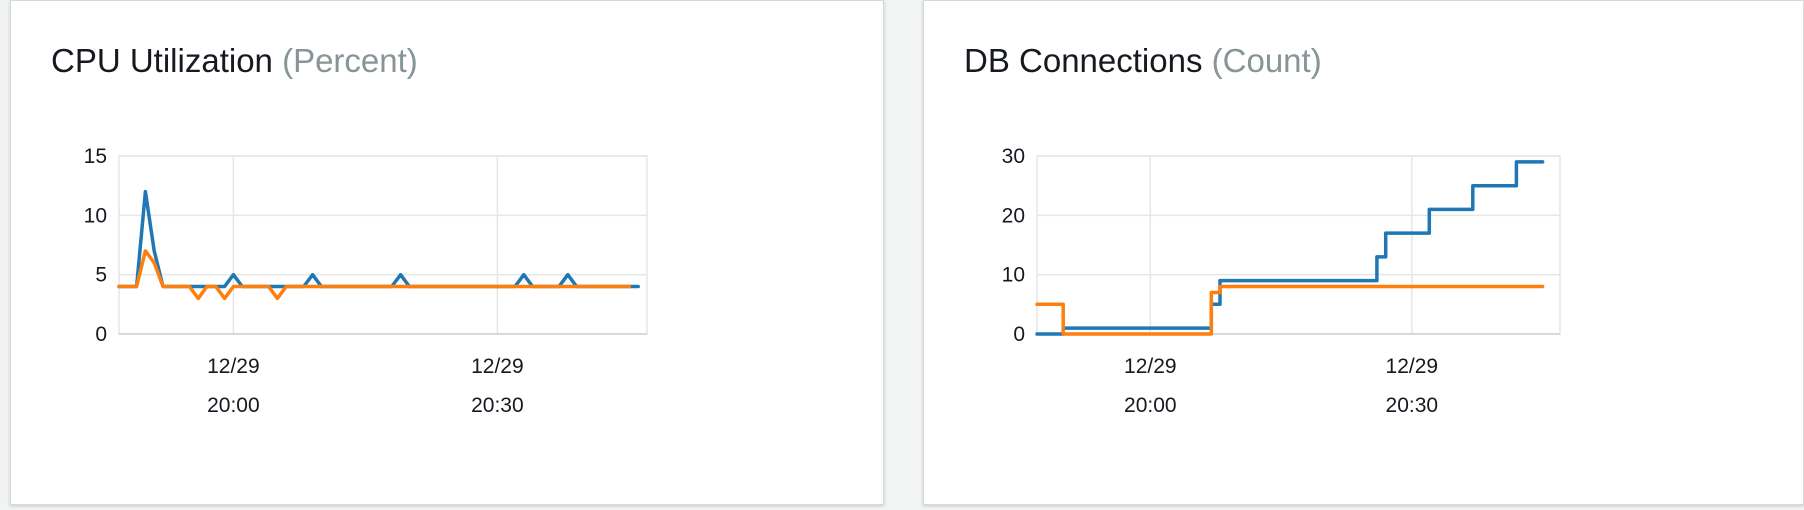 The height and width of the screenshot is (510, 1804). What do you see at coordinates (1013, 215) in the screenshot?
I see `y-tick-label: 20` at bounding box center [1013, 215].